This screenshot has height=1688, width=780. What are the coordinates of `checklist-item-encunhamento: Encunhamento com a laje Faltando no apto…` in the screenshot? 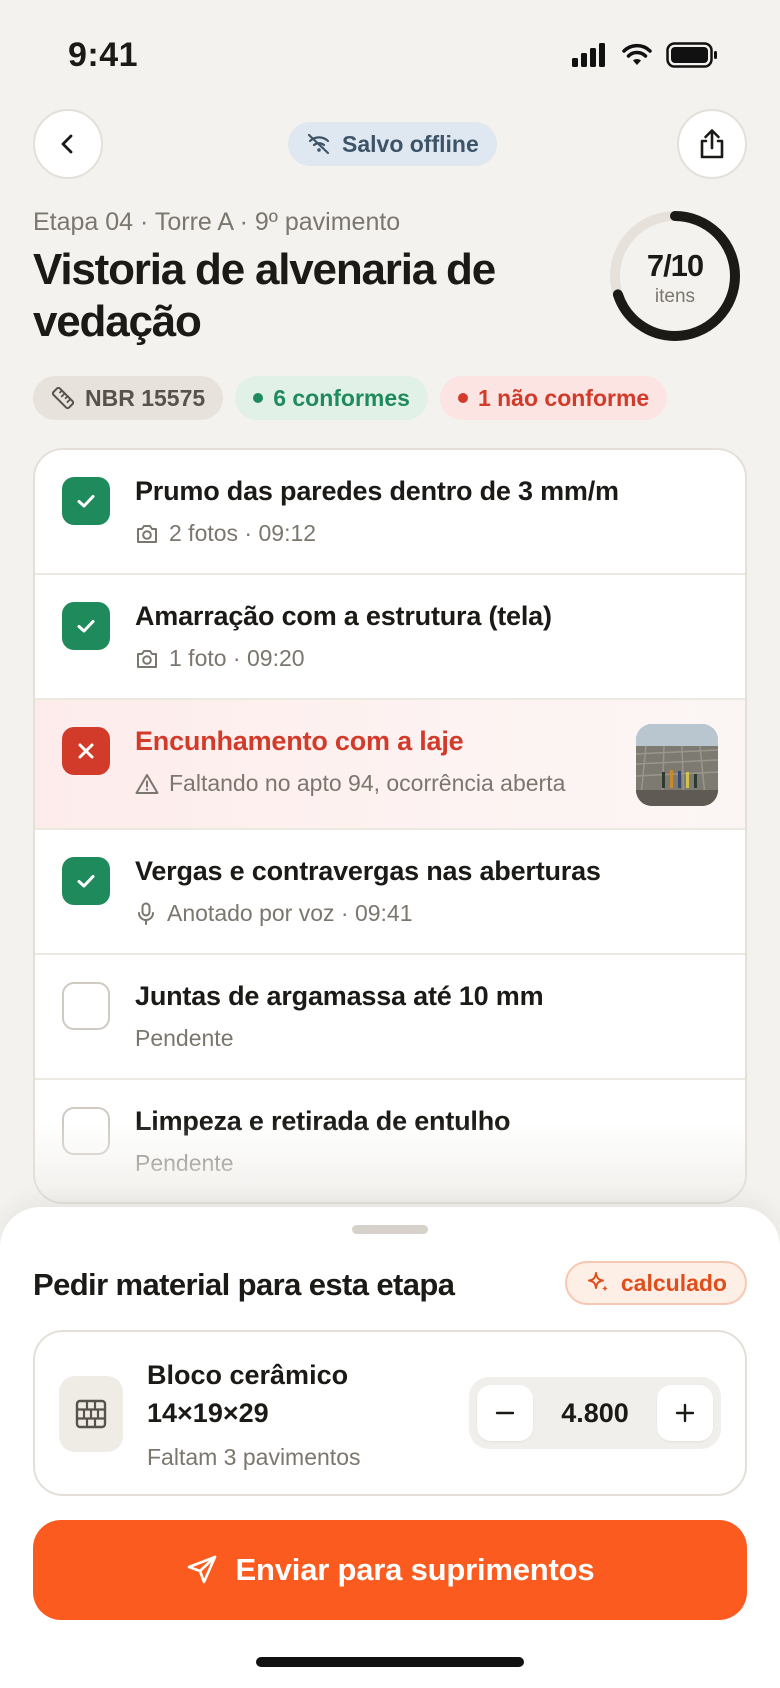 It's located at (390, 765).